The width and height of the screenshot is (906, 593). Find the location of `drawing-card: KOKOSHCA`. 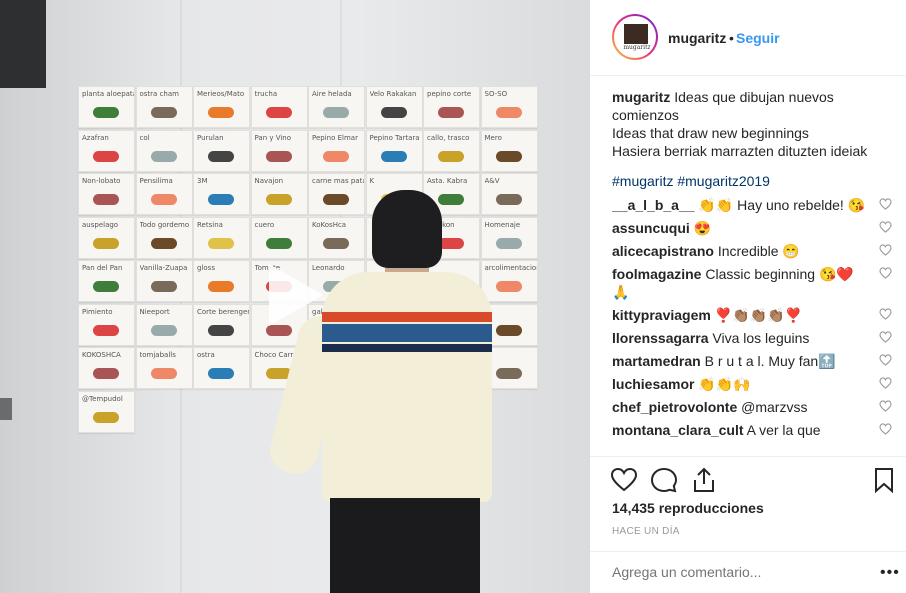

drawing-card: KOKOSHCA is located at coordinates (106, 368).